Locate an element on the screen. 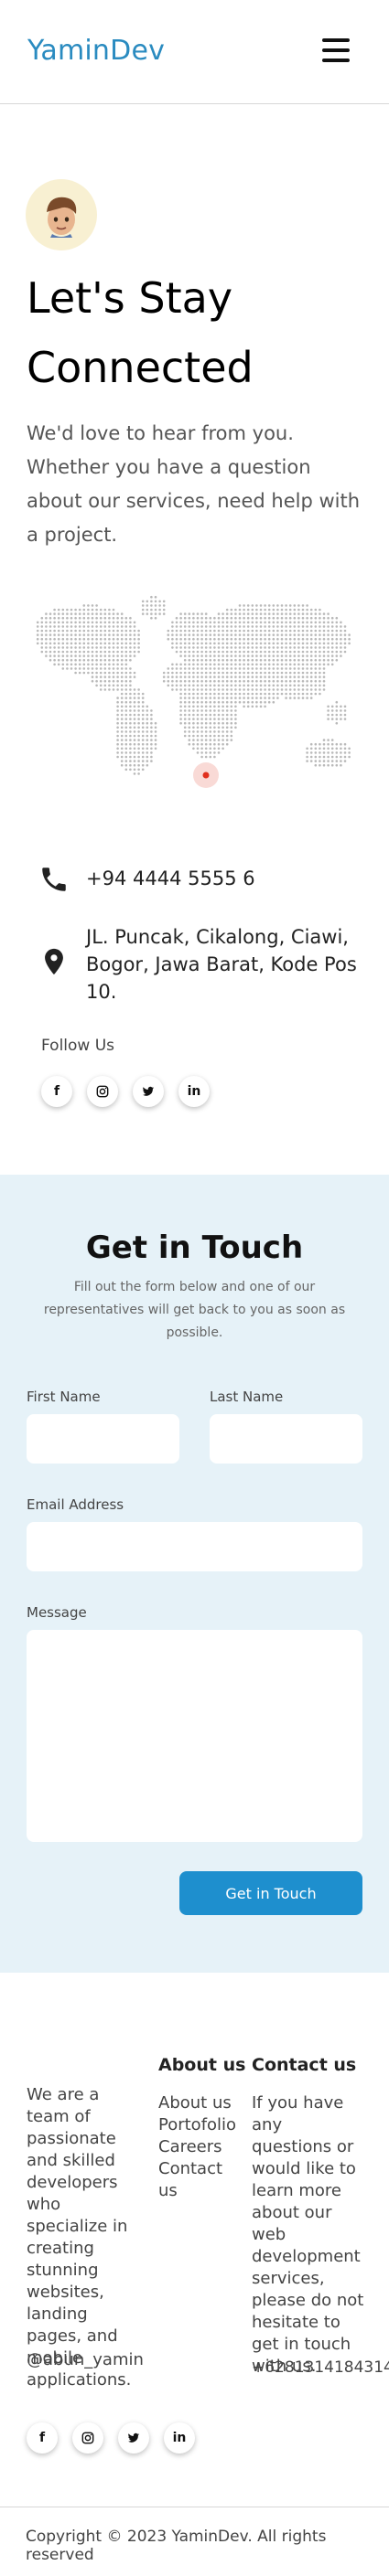 This screenshot has height=2576, width=389. footer-handle: @abun_yamin is located at coordinates (85, 2360).